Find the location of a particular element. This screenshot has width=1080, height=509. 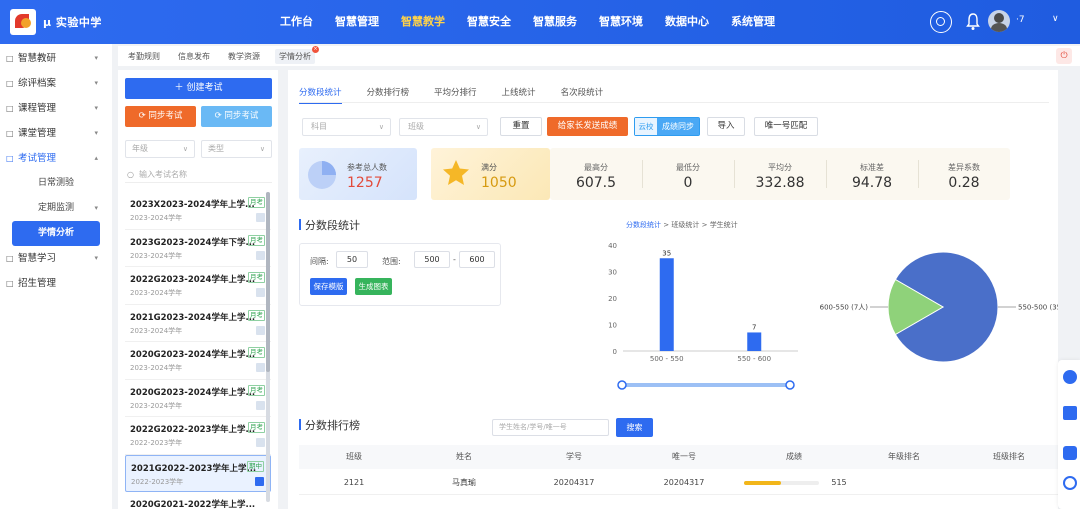

grade-select: 年级 ∨ is located at coordinates (160, 149).